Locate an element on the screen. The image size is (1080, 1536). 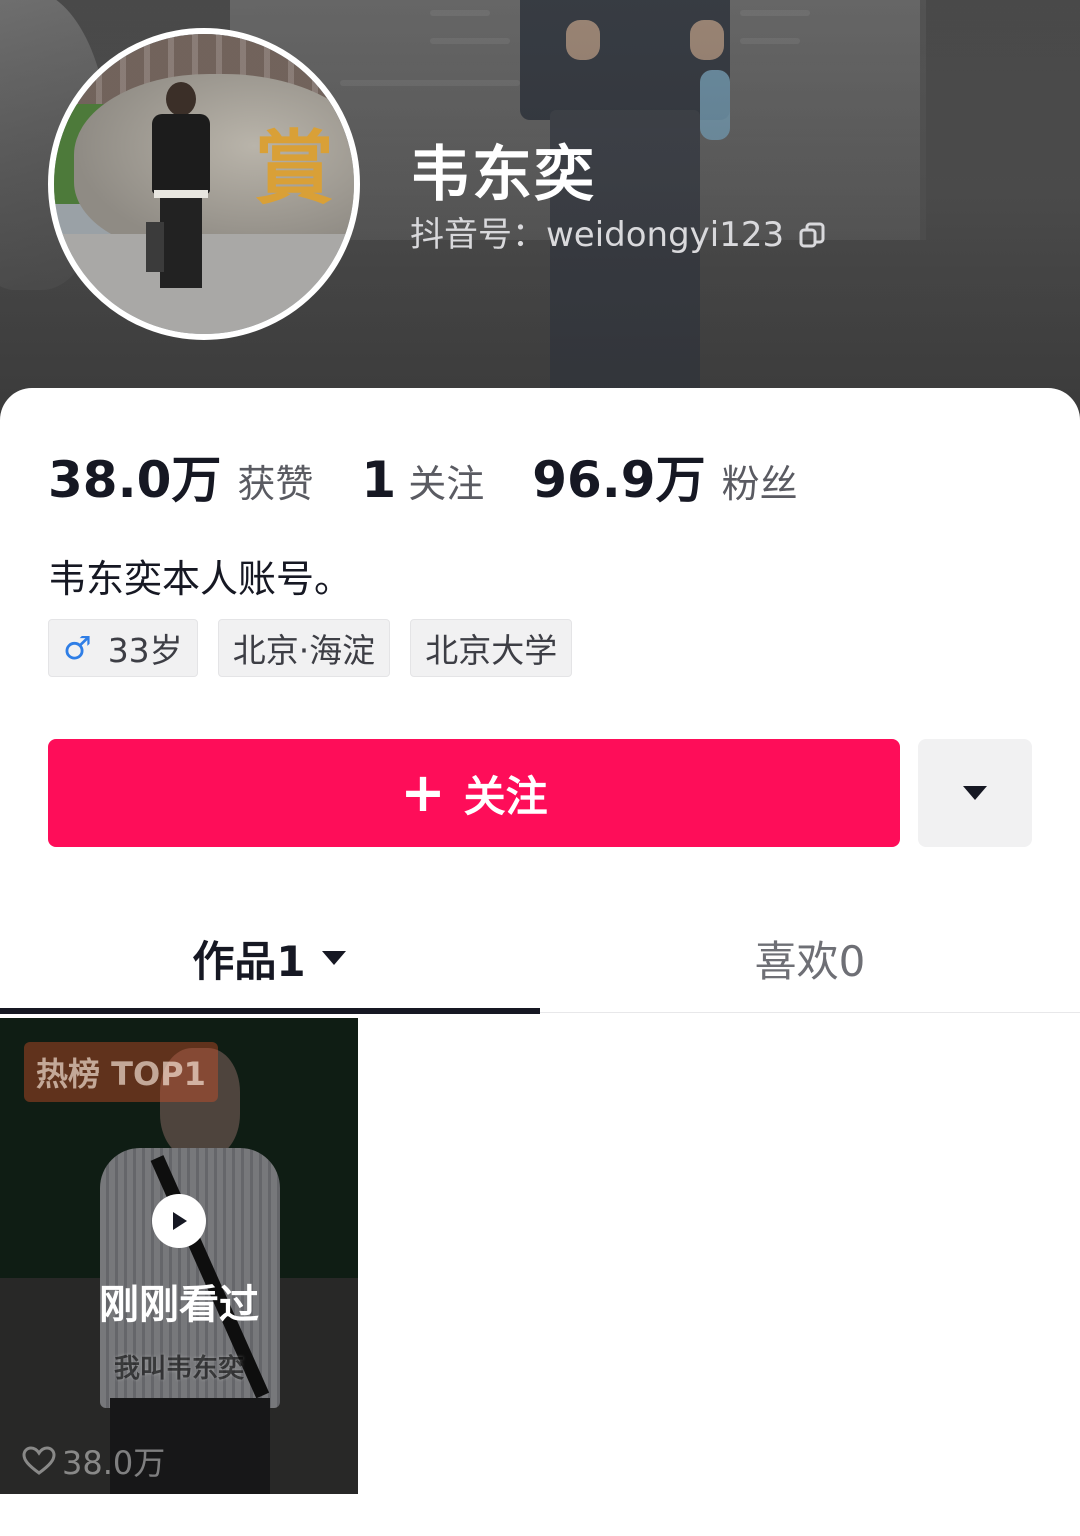
stat-followers: 96.9万 粉丝 is located at coordinates (664, 476).